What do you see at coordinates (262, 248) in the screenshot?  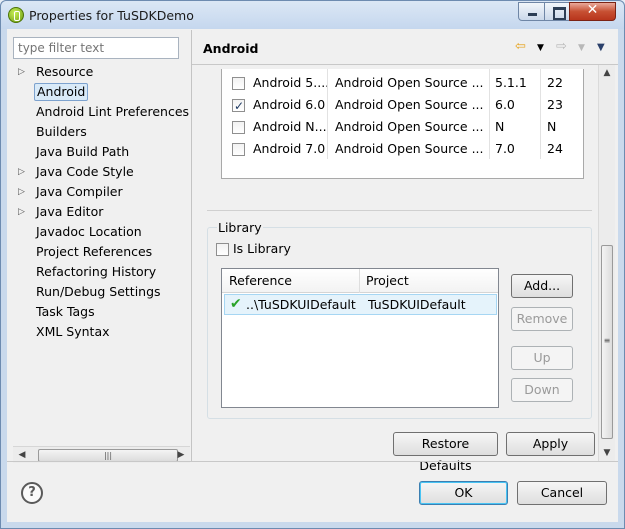 I see `is-library-label: Is Library` at bounding box center [262, 248].